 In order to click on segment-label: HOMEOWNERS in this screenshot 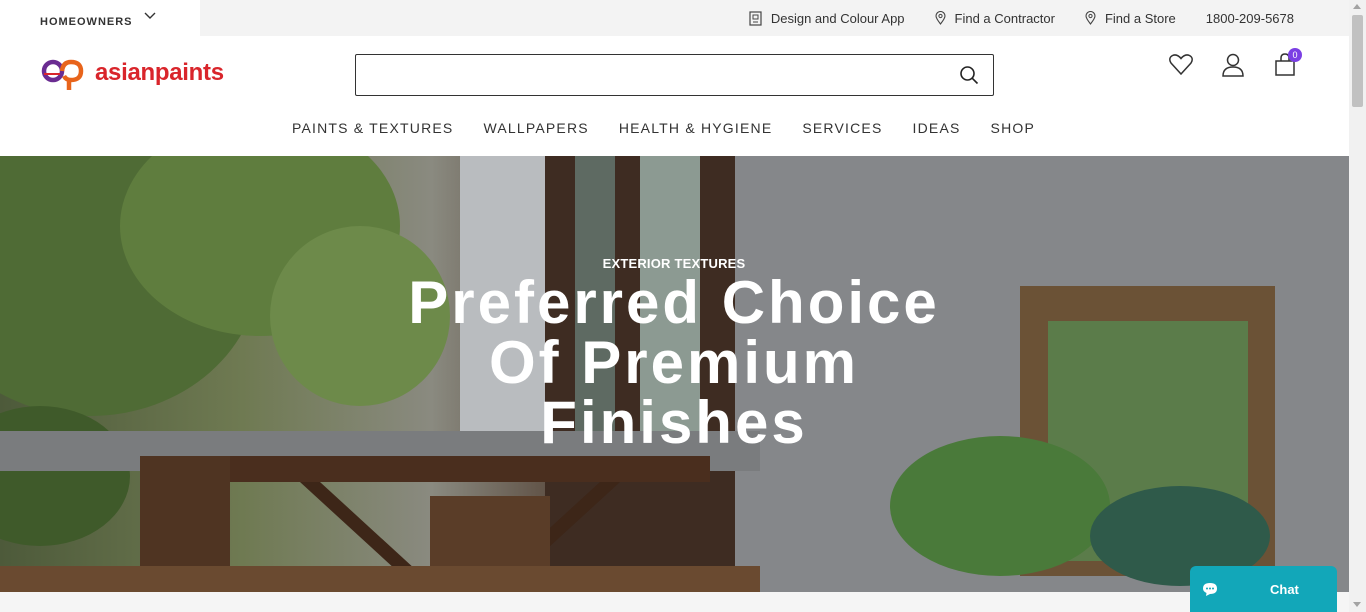, I will do `click(86, 22)`.